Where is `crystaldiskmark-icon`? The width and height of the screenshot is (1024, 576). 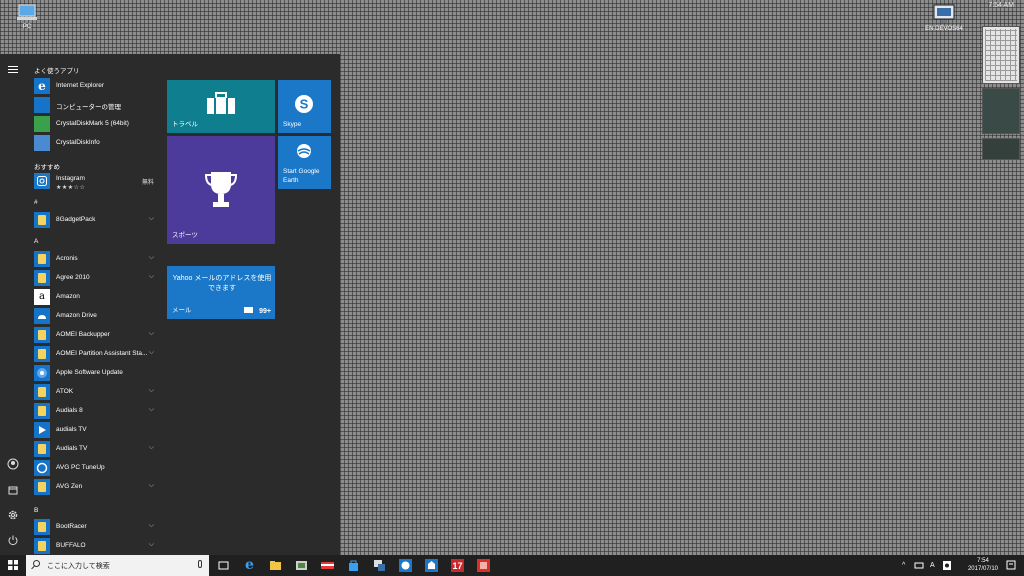 crystaldiskmark-icon is located at coordinates (42, 124).